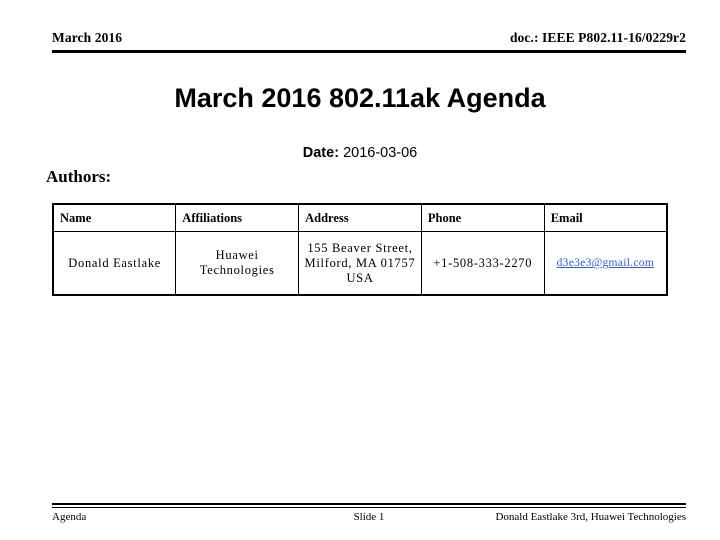 The image size is (720, 540). What do you see at coordinates (482, 217) in the screenshot?
I see `column-header-phone: Phone` at bounding box center [482, 217].